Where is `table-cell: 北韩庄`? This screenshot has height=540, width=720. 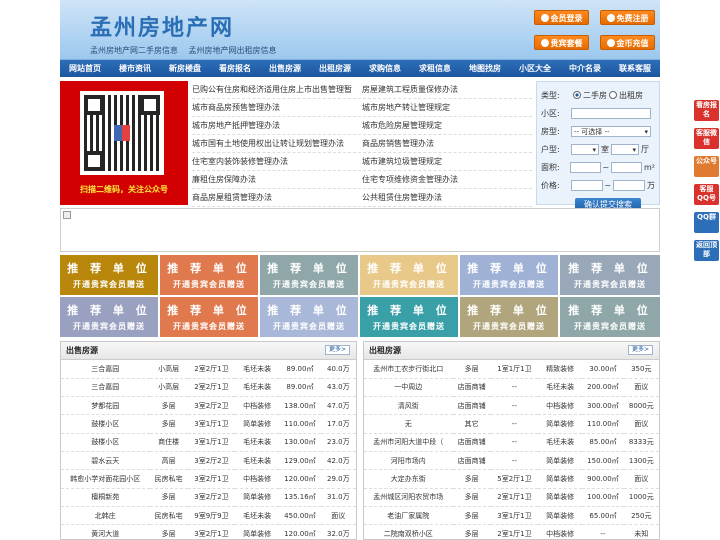 table-cell: 北韩庄 is located at coordinates (105, 516).